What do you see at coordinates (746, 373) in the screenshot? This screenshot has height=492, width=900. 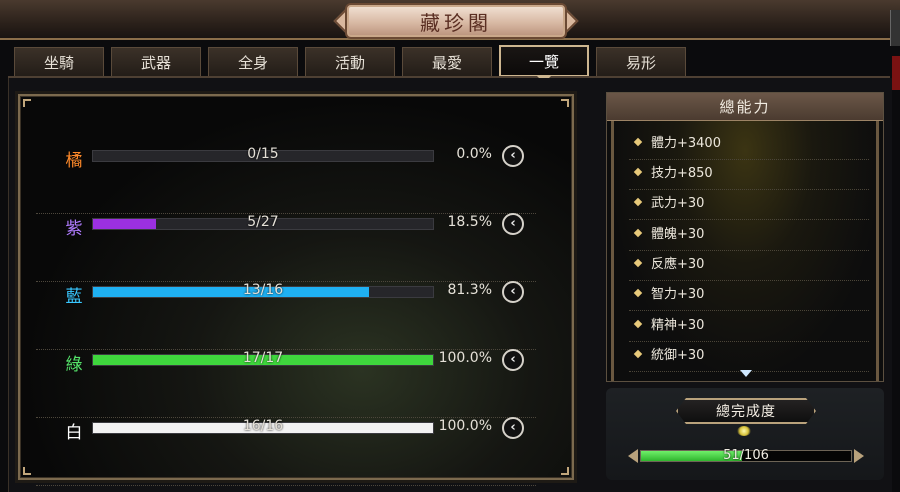 I see `scroll-down-icon` at bounding box center [746, 373].